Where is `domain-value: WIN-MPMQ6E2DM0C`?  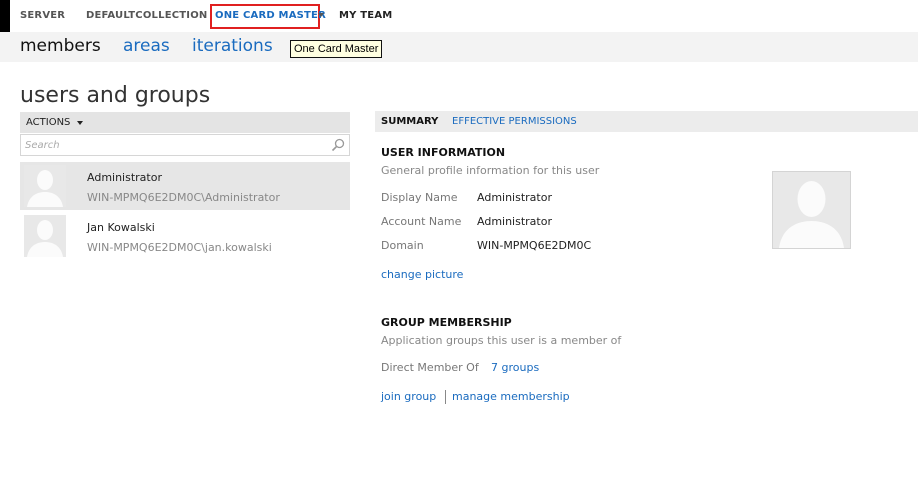
domain-value: WIN-MPMQ6E2DM0C is located at coordinates (534, 245).